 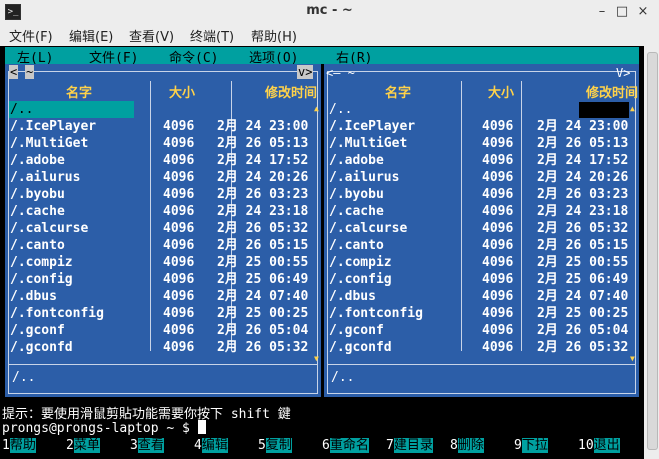 I want to click on left-path-label: ~, so click(x=30, y=72).